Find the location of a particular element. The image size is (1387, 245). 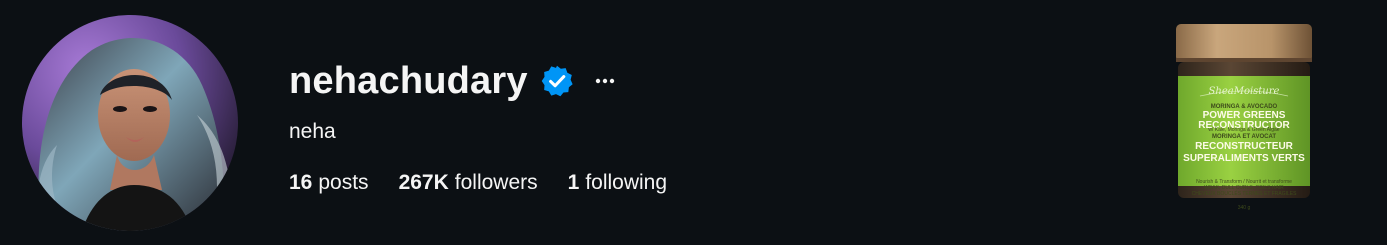

more-options-icon is located at coordinates (605, 81).